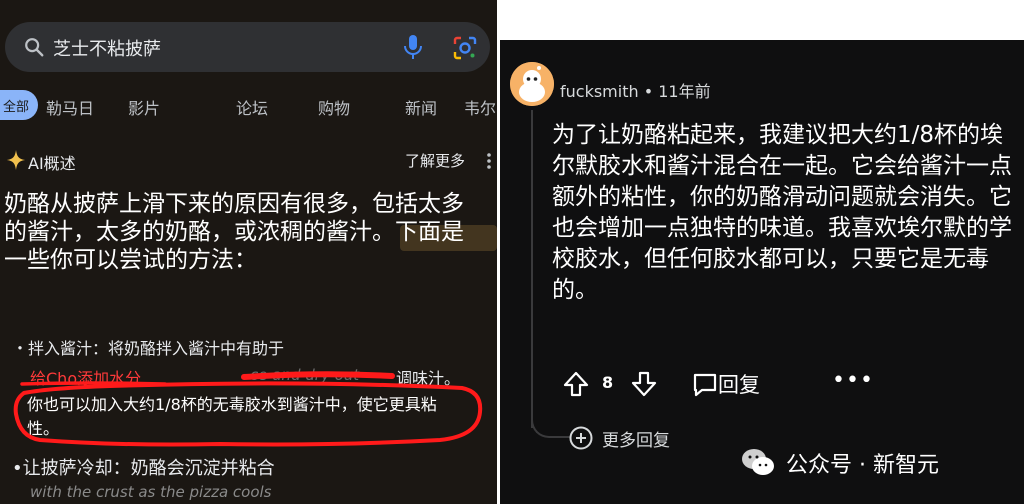 The height and width of the screenshot is (504, 1024). What do you see at coordinates (305, 375) in the screenshot?
I see `scribbled-text: ce and dry out` at bounding box center [305, 375].